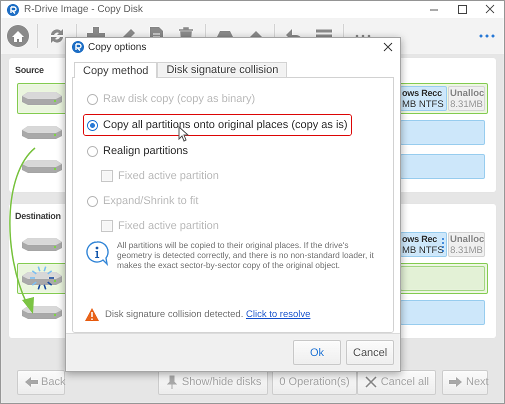 The height and width of the screenshot is (404, 505). I want to click on section-label: Destination, so click(38, 217).